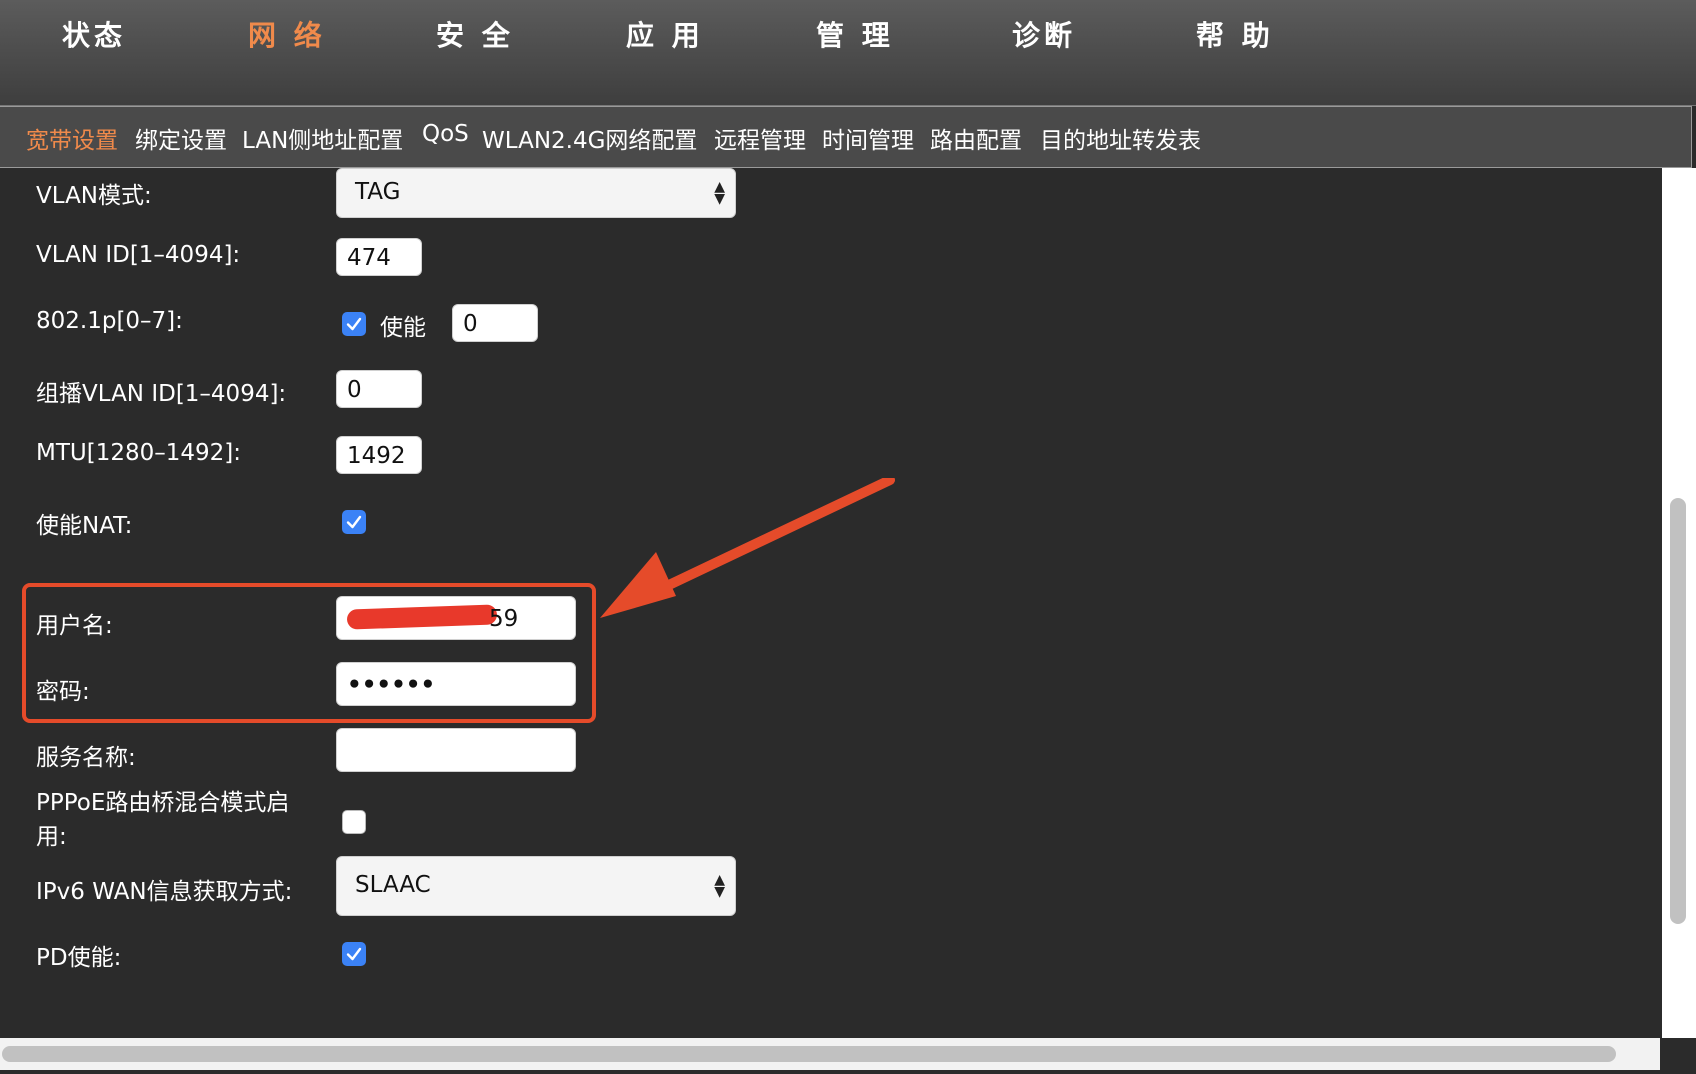 The height and width of the screenshot is (1074, 1696). What do you see at coordinates (868, 138) in the screenshot?
I see `subnav-time-management: 时间管理` at bounding box center [868, 138].